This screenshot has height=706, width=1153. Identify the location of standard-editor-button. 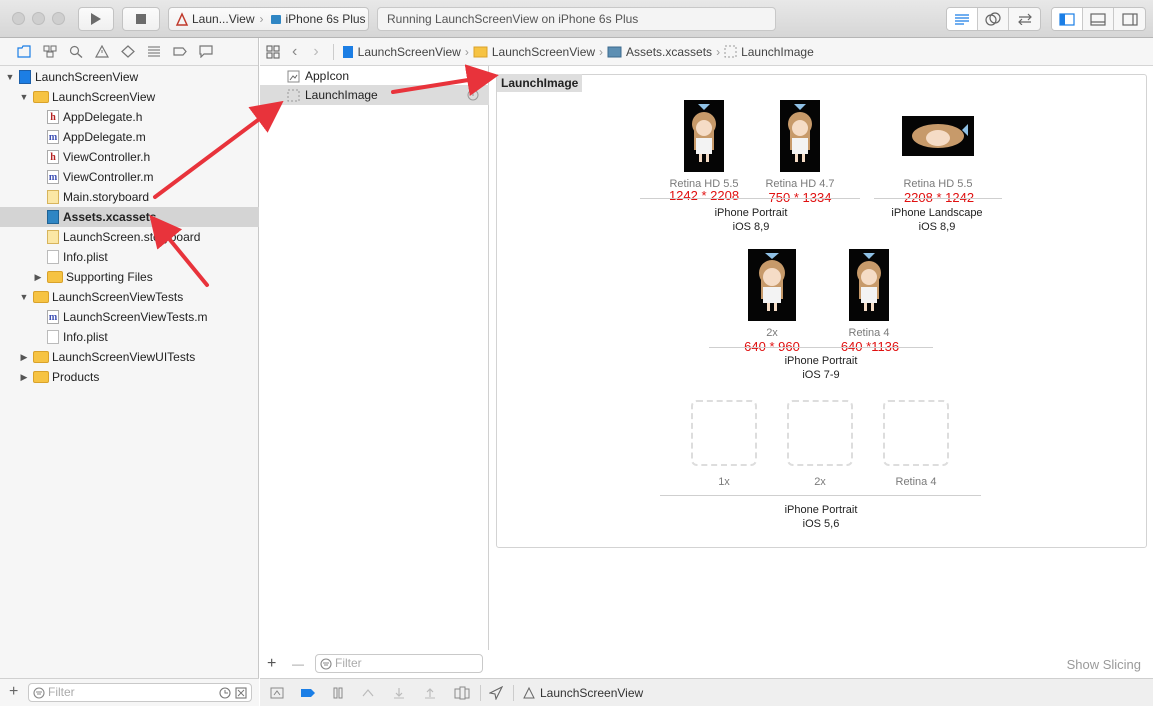
(962, 19).